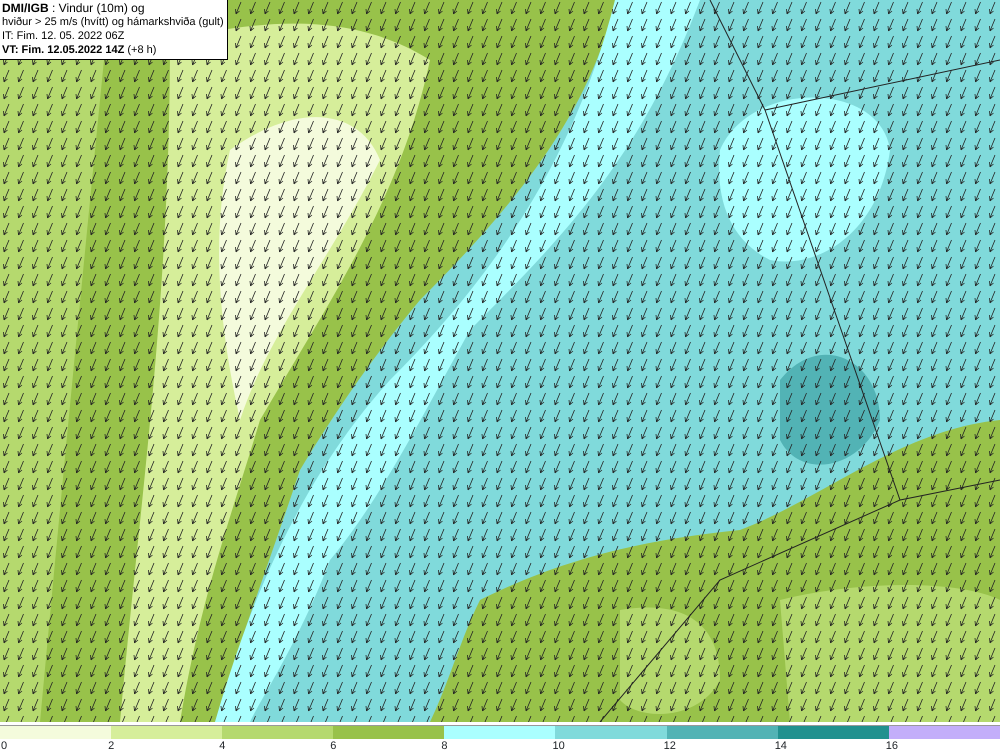  Describe the element at coordinates (444, 746) in the screenshot. I see `legend-tick-label: 8` at that location.